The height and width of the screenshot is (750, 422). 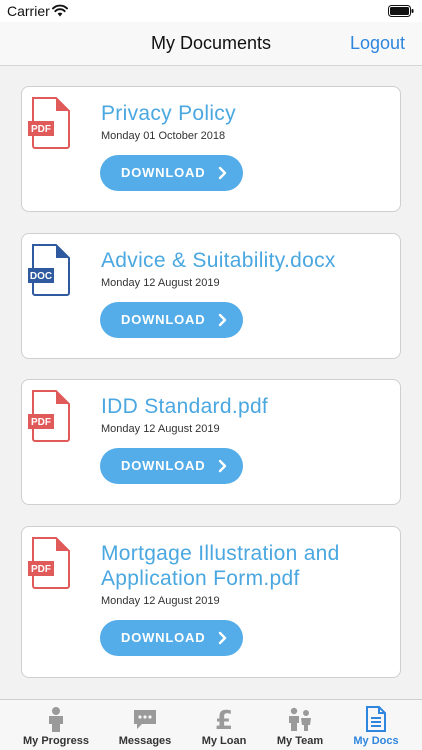 I want to click on document-icon, so click(x=376, y=719).